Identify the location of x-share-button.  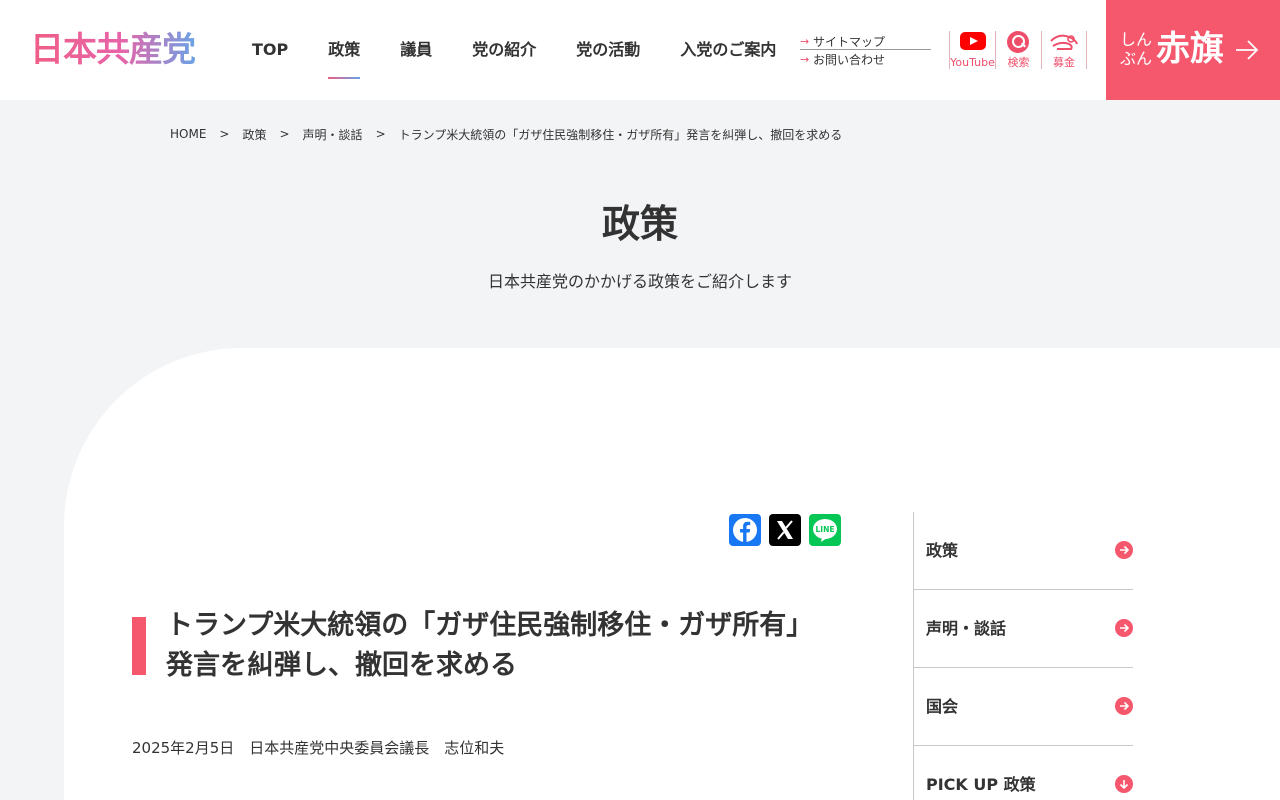
(785, 530).